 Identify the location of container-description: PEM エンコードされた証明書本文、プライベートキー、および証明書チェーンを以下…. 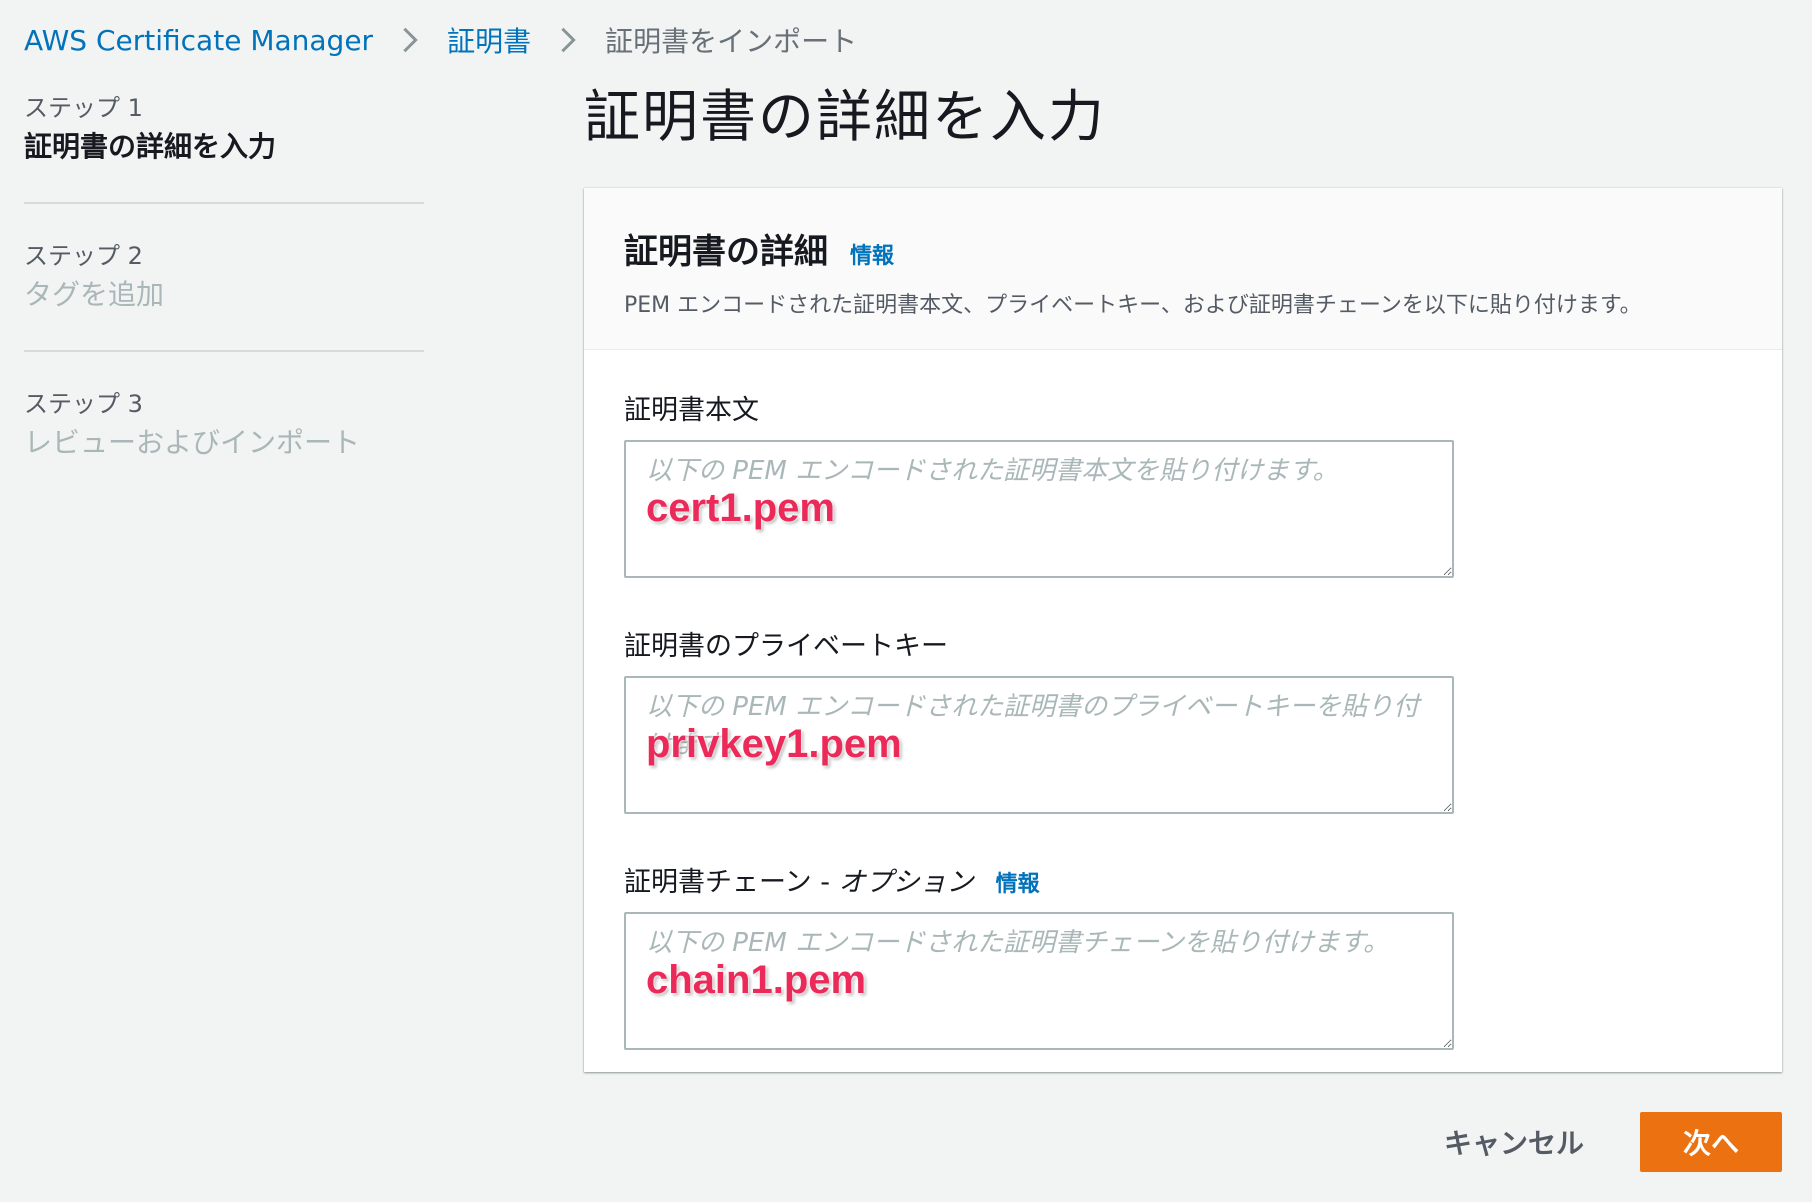
(1133, 305).